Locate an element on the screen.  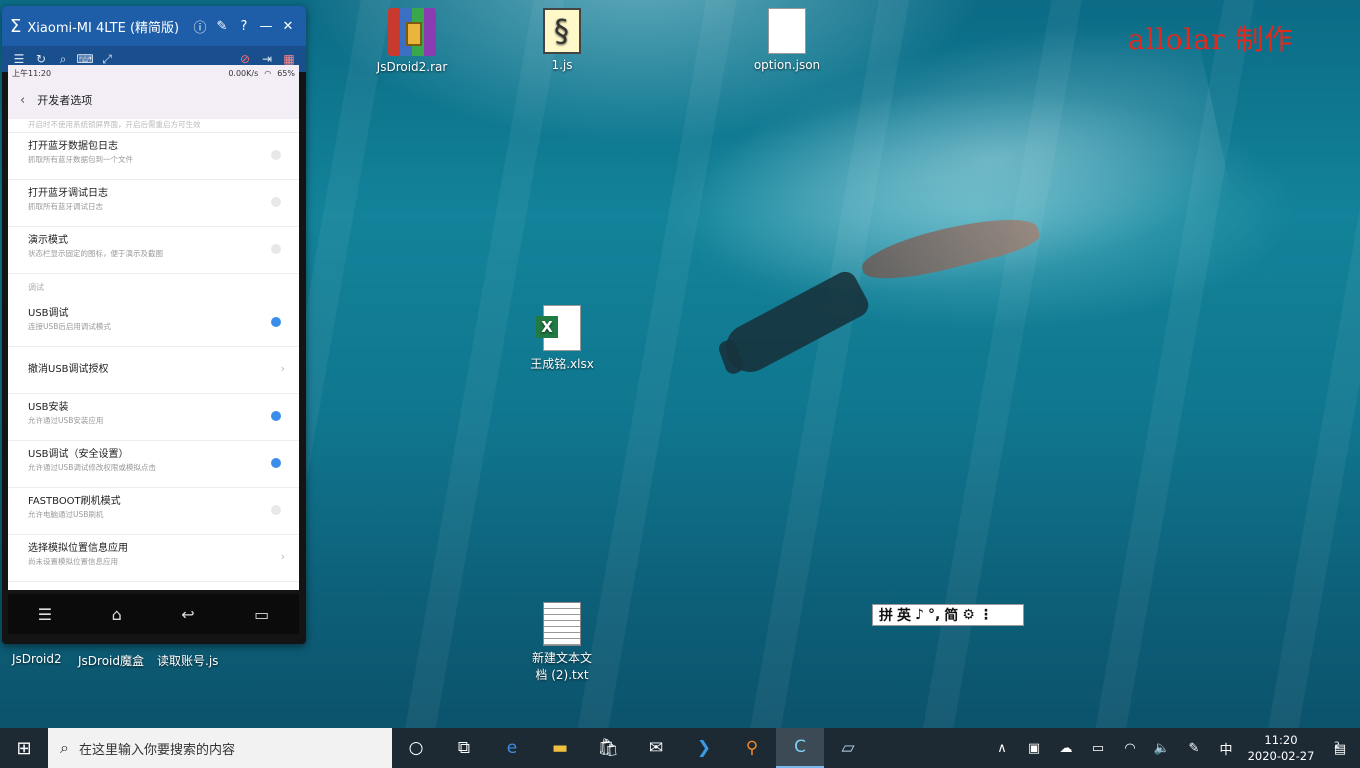
desktop-icon-jsdroid2: JsDroid2 is located at coordinates (37, 659).